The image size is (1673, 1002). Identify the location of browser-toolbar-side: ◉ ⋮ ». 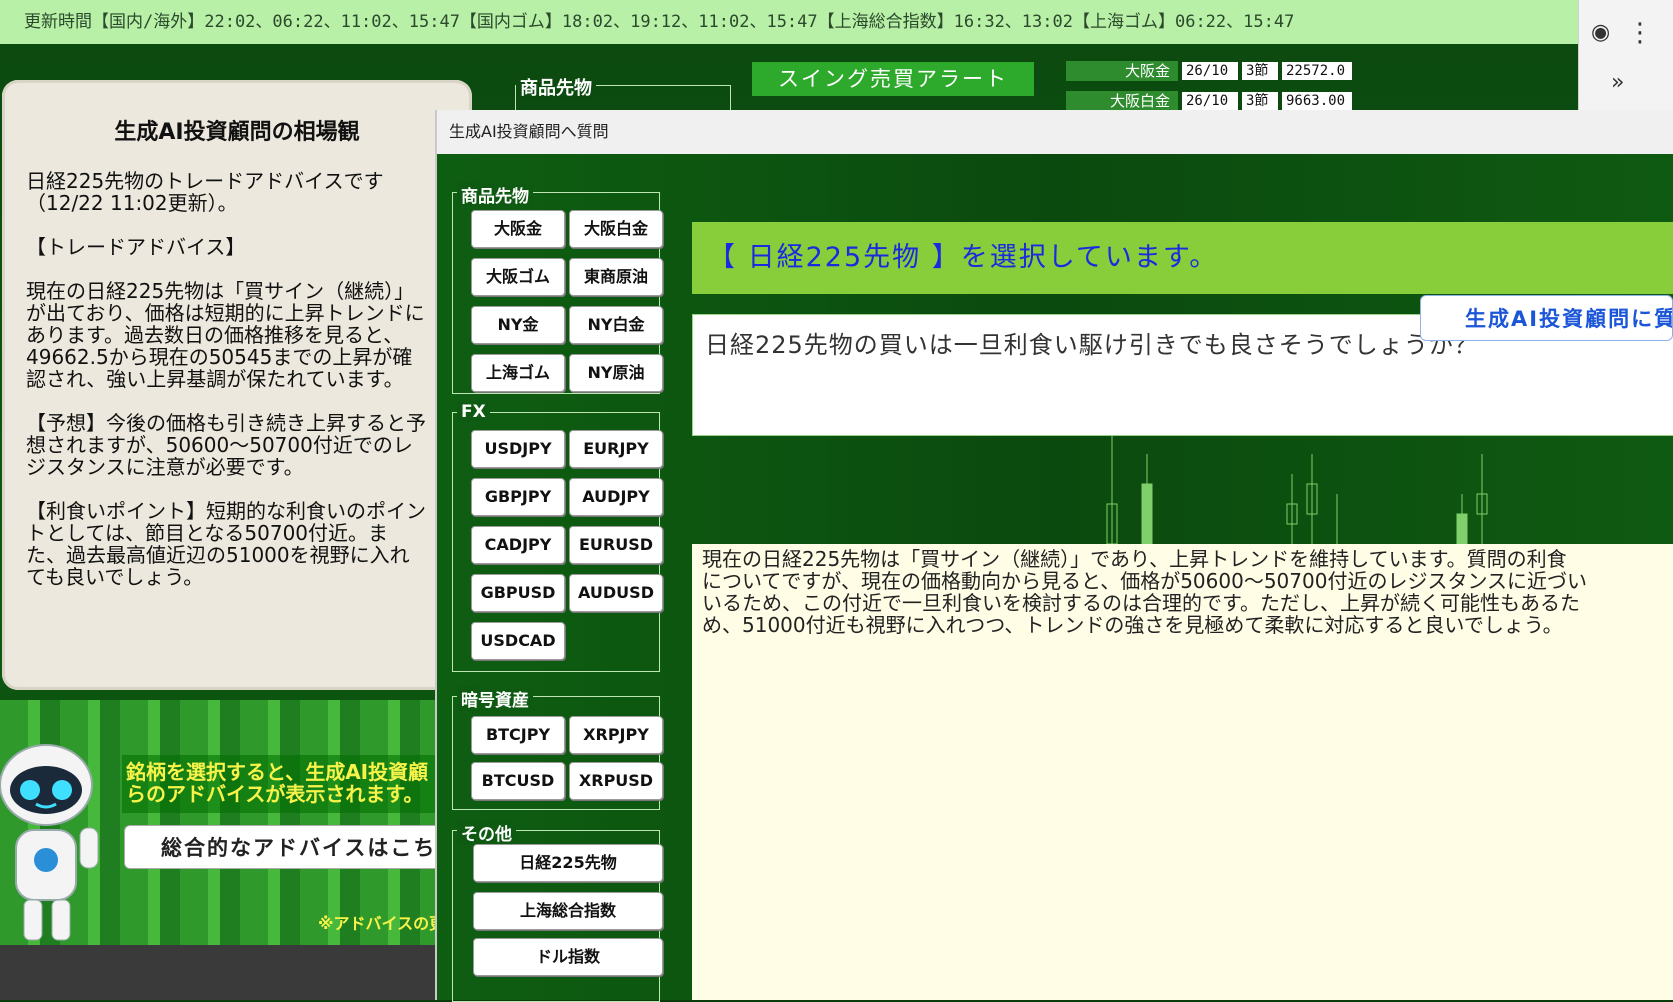
(1625, 55).